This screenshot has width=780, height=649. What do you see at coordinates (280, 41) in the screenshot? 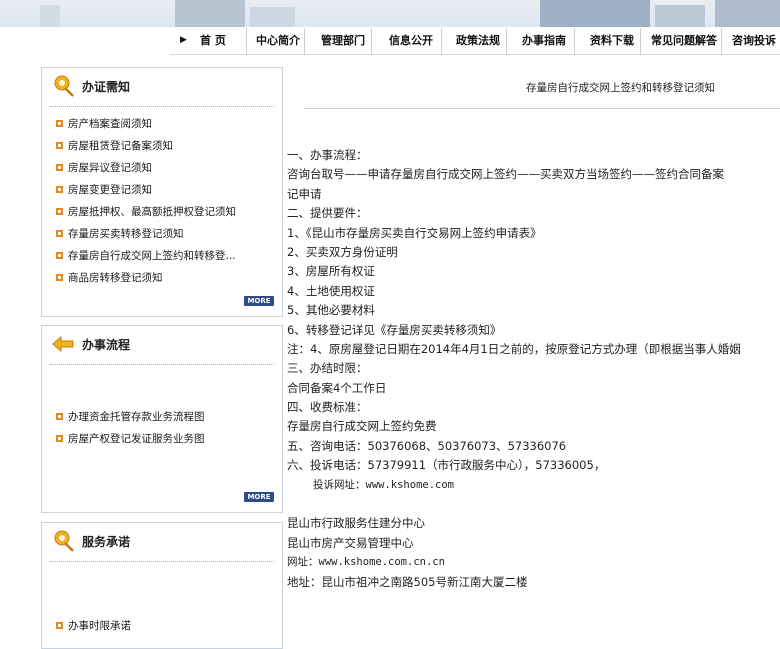
I see `nav-about: 中心简介` at bounding box center [280, 41].